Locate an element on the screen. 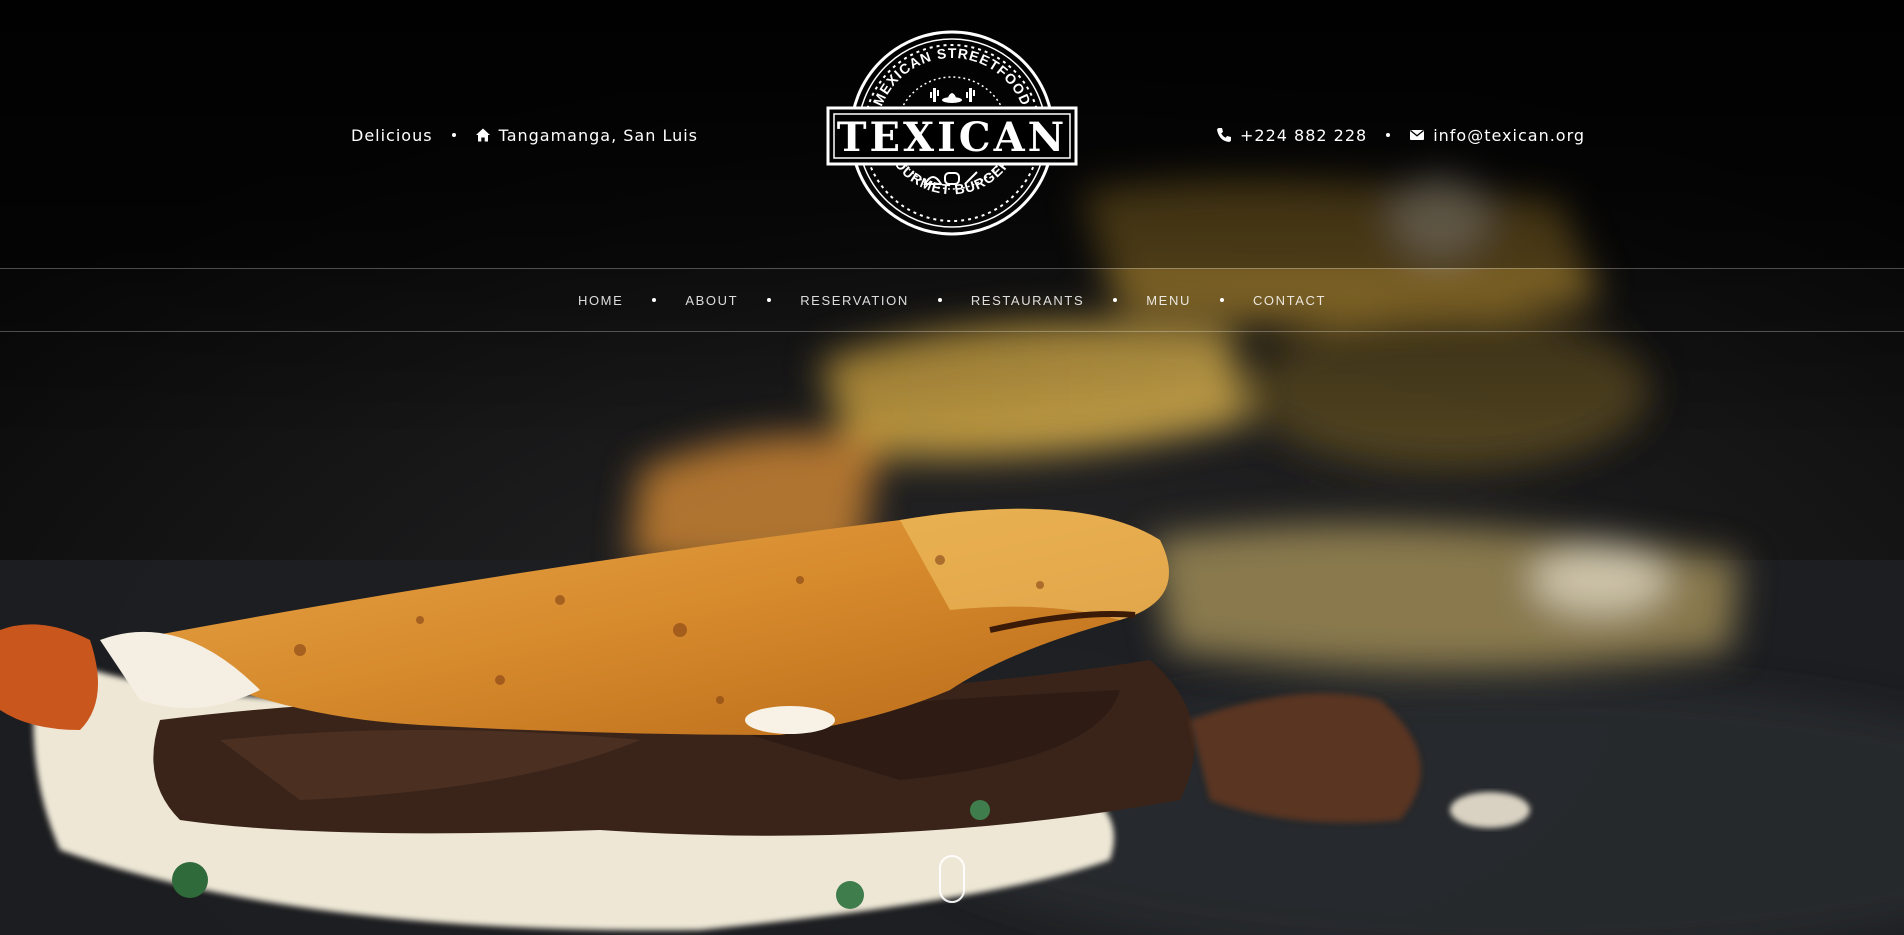  tagline: Delicious is located at coordinates (392, 135).